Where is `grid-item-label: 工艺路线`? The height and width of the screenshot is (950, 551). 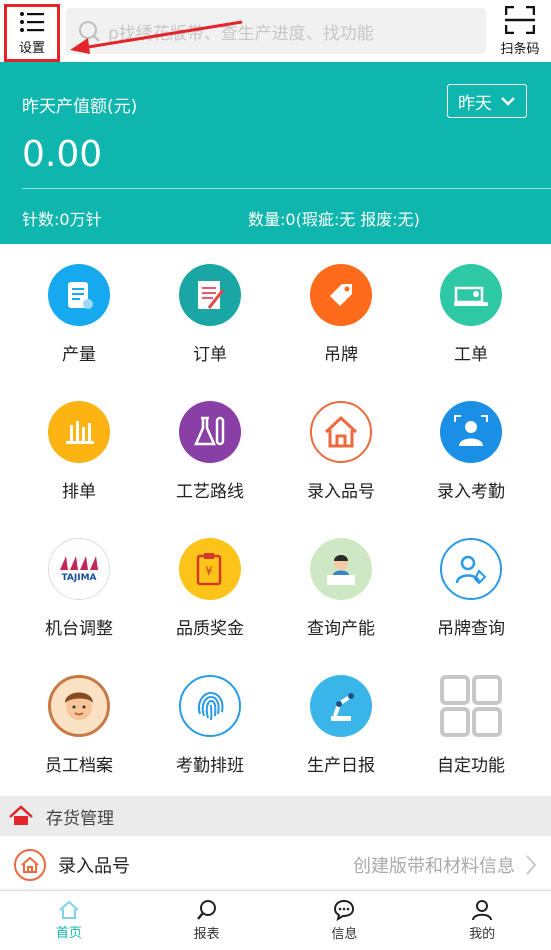
grid-item-label: 工艺路线 is located at coordinates (210, 492).